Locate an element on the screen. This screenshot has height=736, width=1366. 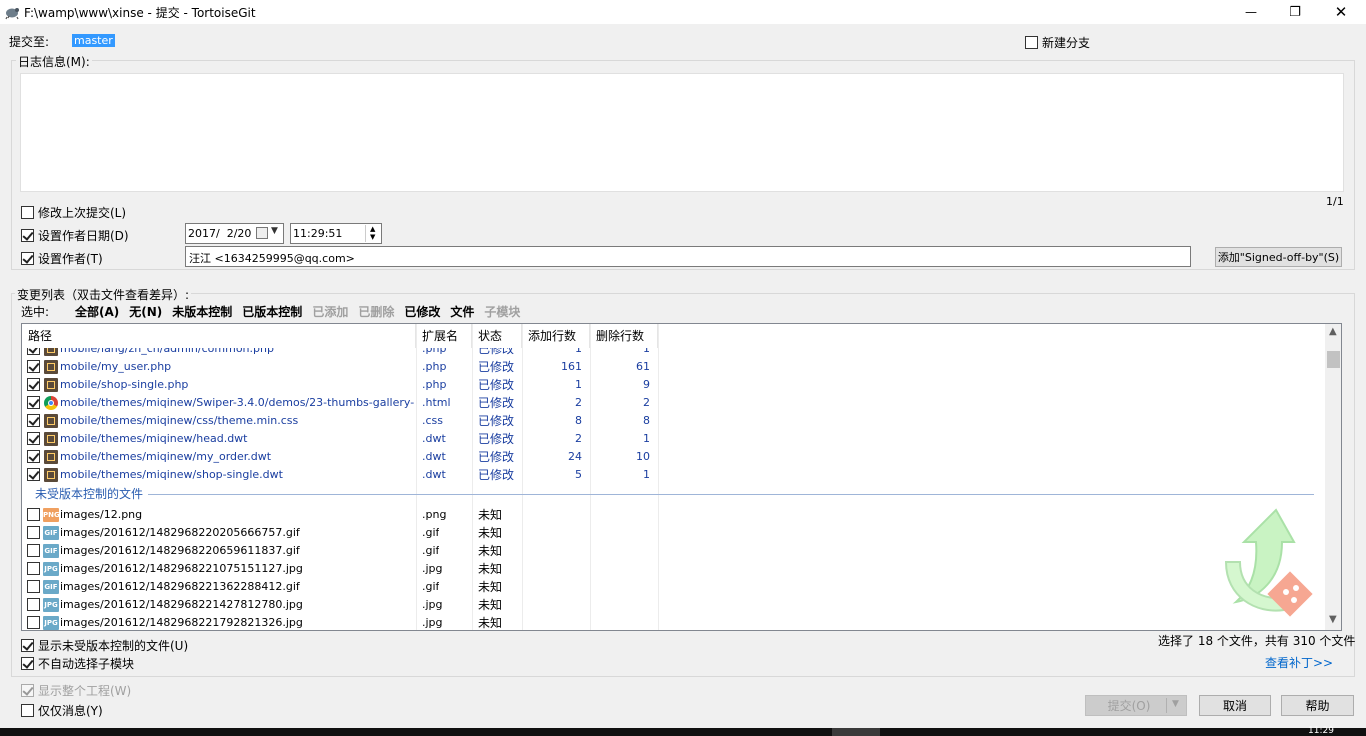
row-deleted: 1 is located at coordinates (646, 351).